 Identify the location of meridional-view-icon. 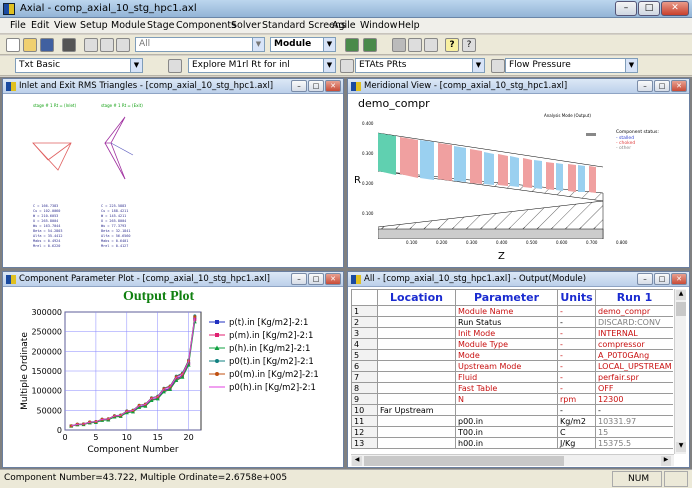
(347, 66).